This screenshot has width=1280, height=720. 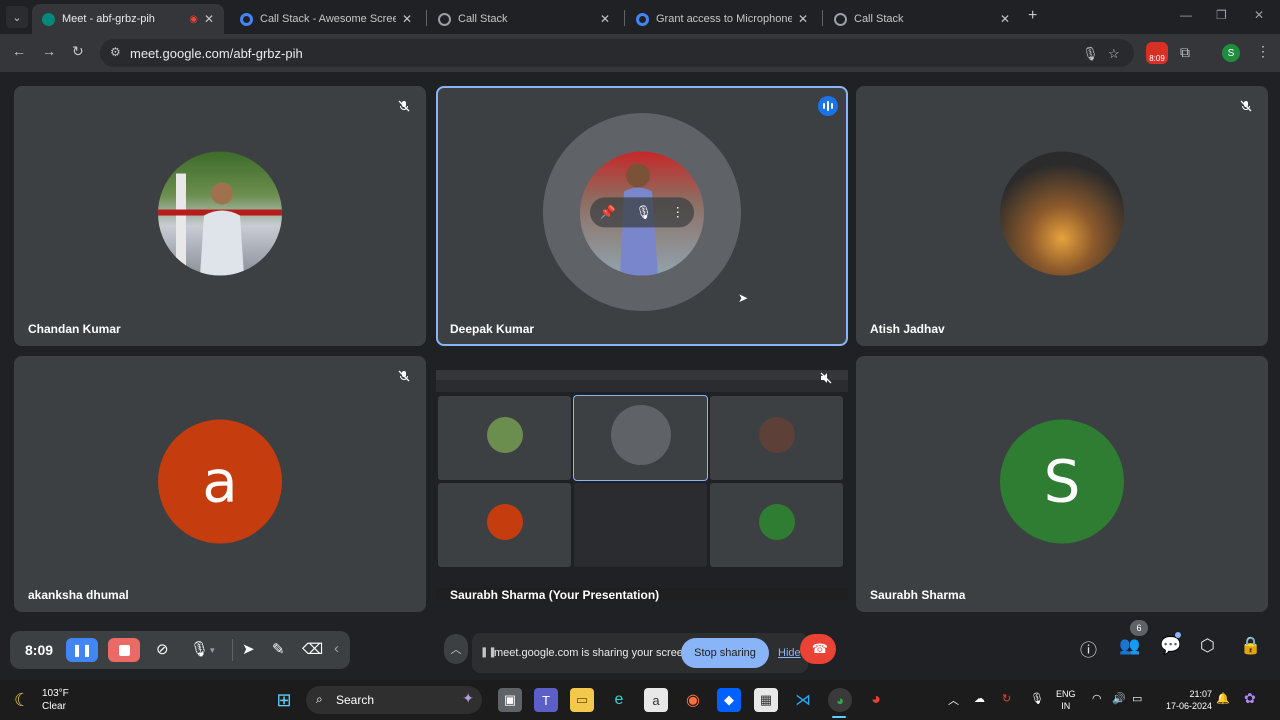 I want to click on taskbar-search: ⌕ Search ✦, so click(x=394, y=700).